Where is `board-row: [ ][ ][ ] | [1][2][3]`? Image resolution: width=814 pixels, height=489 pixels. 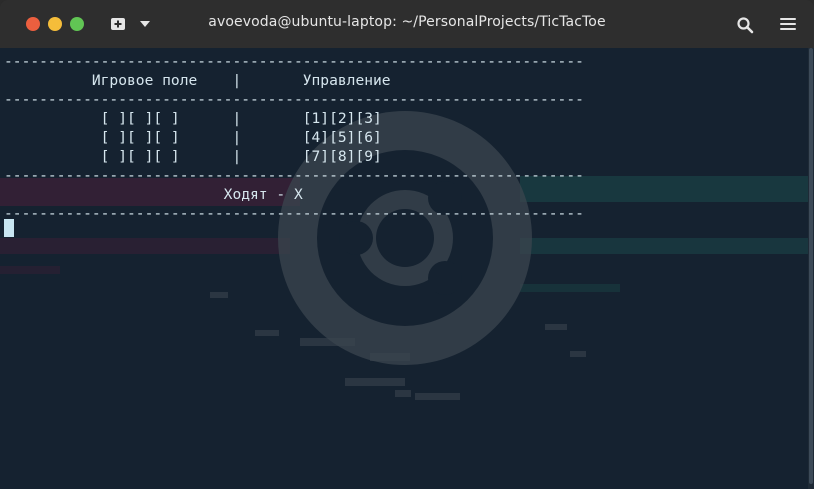
board-row: [ ][ ][ ] | [1][2][3] is located at coordinates (193, 118).